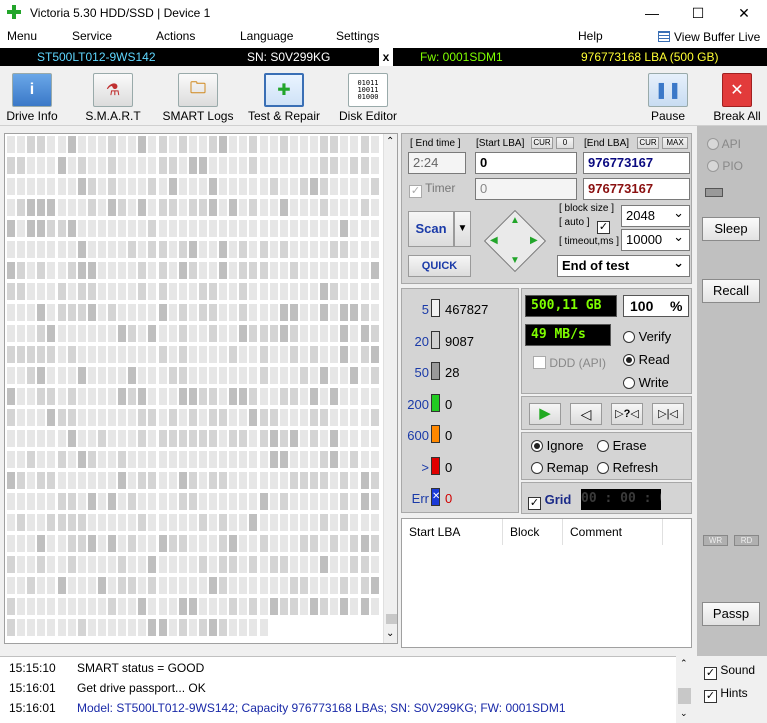 The height and width of the screenshot is (723, 767). I want to click on grid-checkbox: ✓ Grid, so click(549, 501).